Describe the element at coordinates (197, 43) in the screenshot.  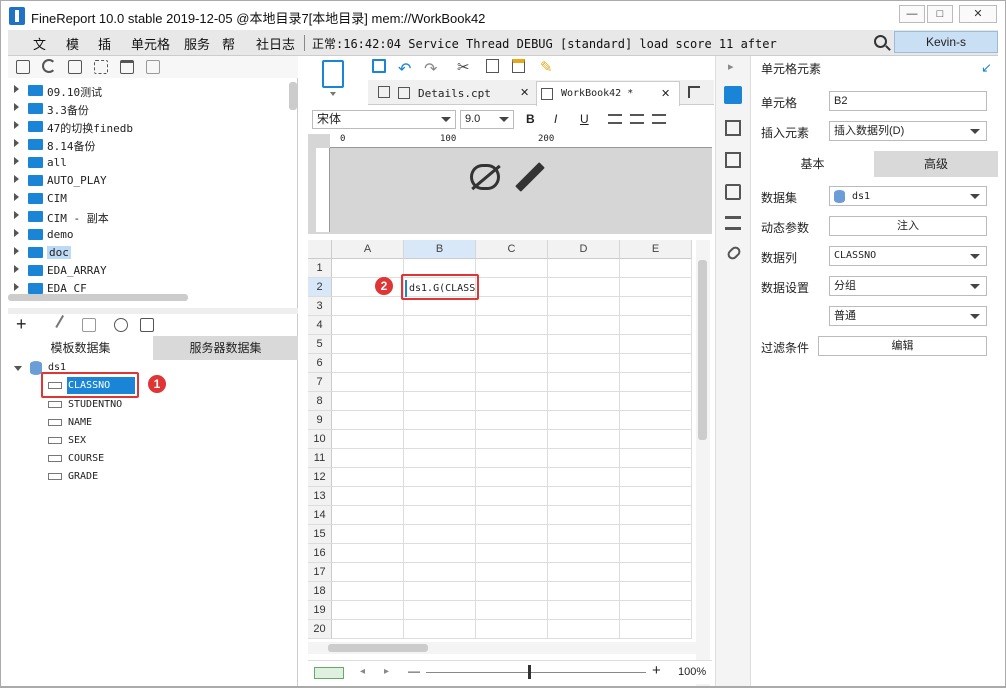
I see `menu-server: 服务` at that location.